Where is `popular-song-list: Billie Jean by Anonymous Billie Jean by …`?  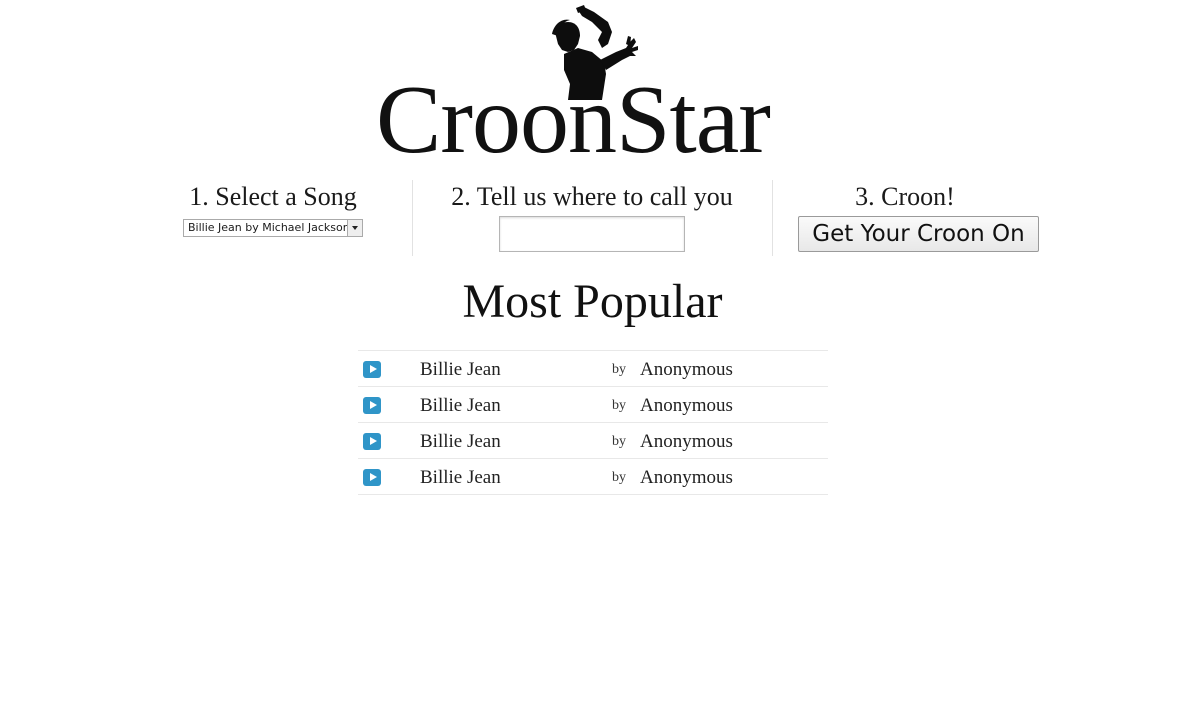
popular-song-list: Billie Jean by Anonymous Billie Jean by … is located at coordinates (593, 422).